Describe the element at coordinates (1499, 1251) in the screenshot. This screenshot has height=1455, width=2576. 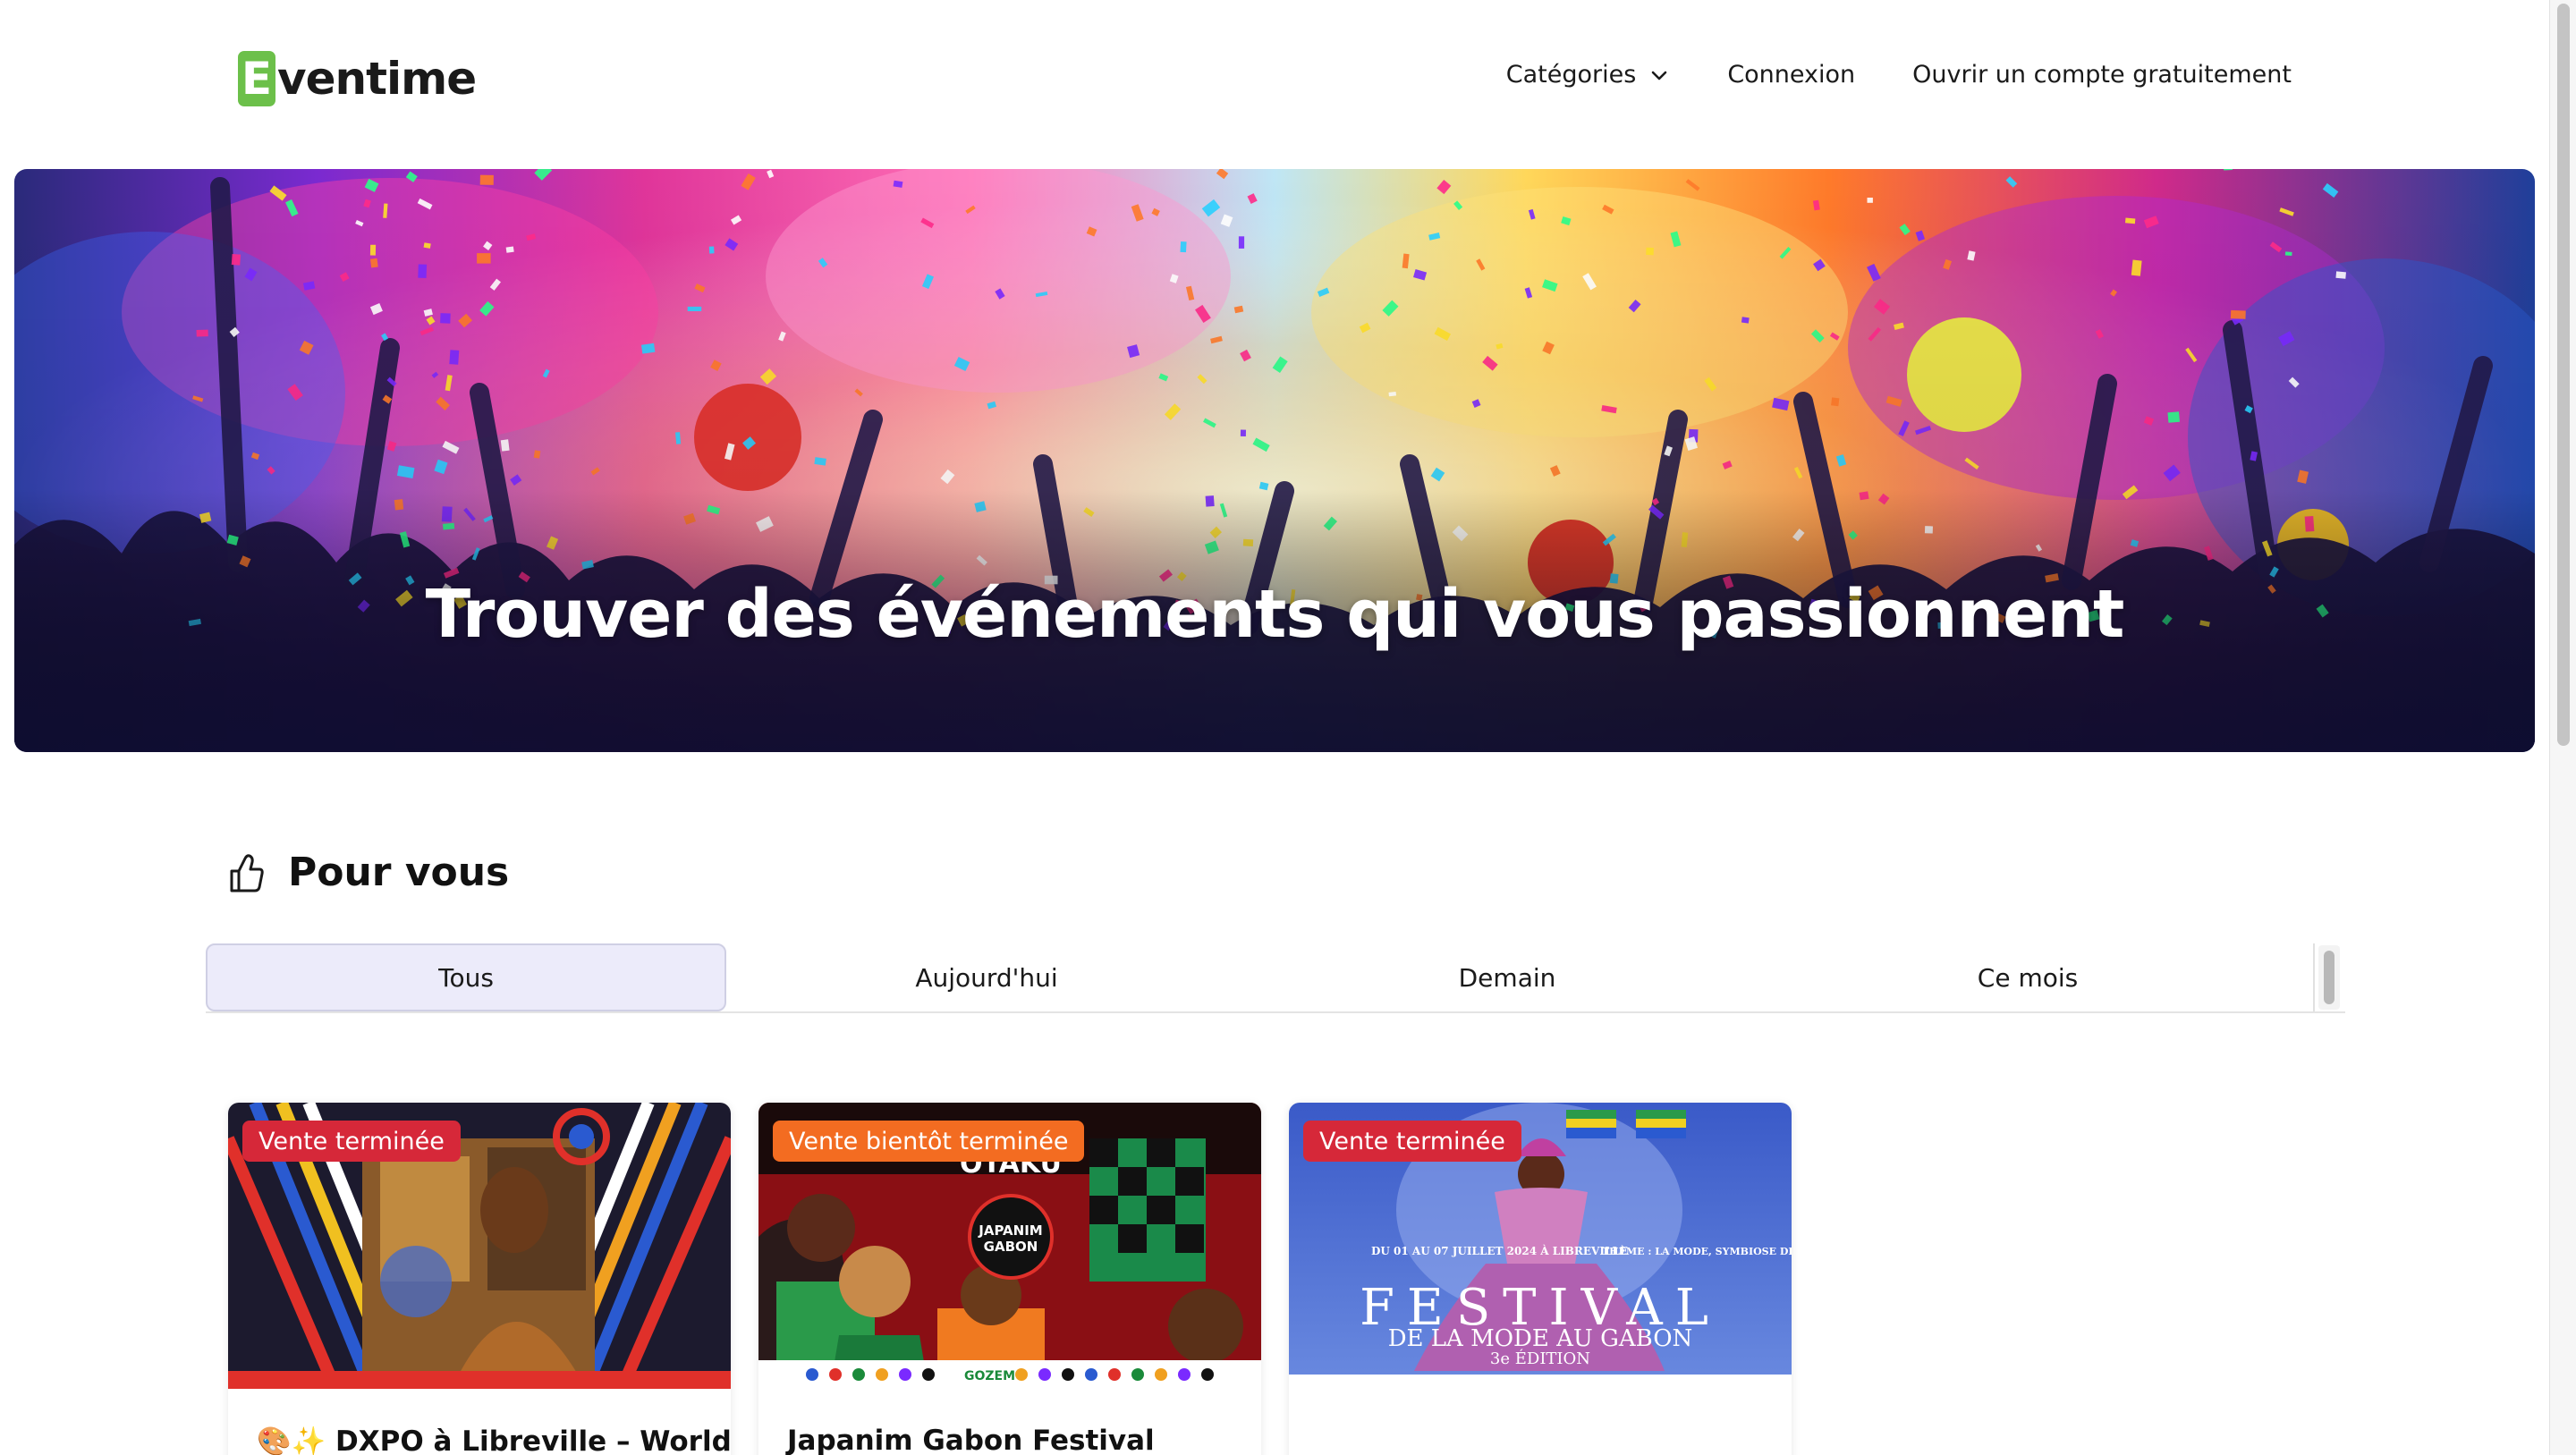
I see `festival-dates: DU 01 AU 07 JUILLET 2024 À LIBREVILLE` at that location.